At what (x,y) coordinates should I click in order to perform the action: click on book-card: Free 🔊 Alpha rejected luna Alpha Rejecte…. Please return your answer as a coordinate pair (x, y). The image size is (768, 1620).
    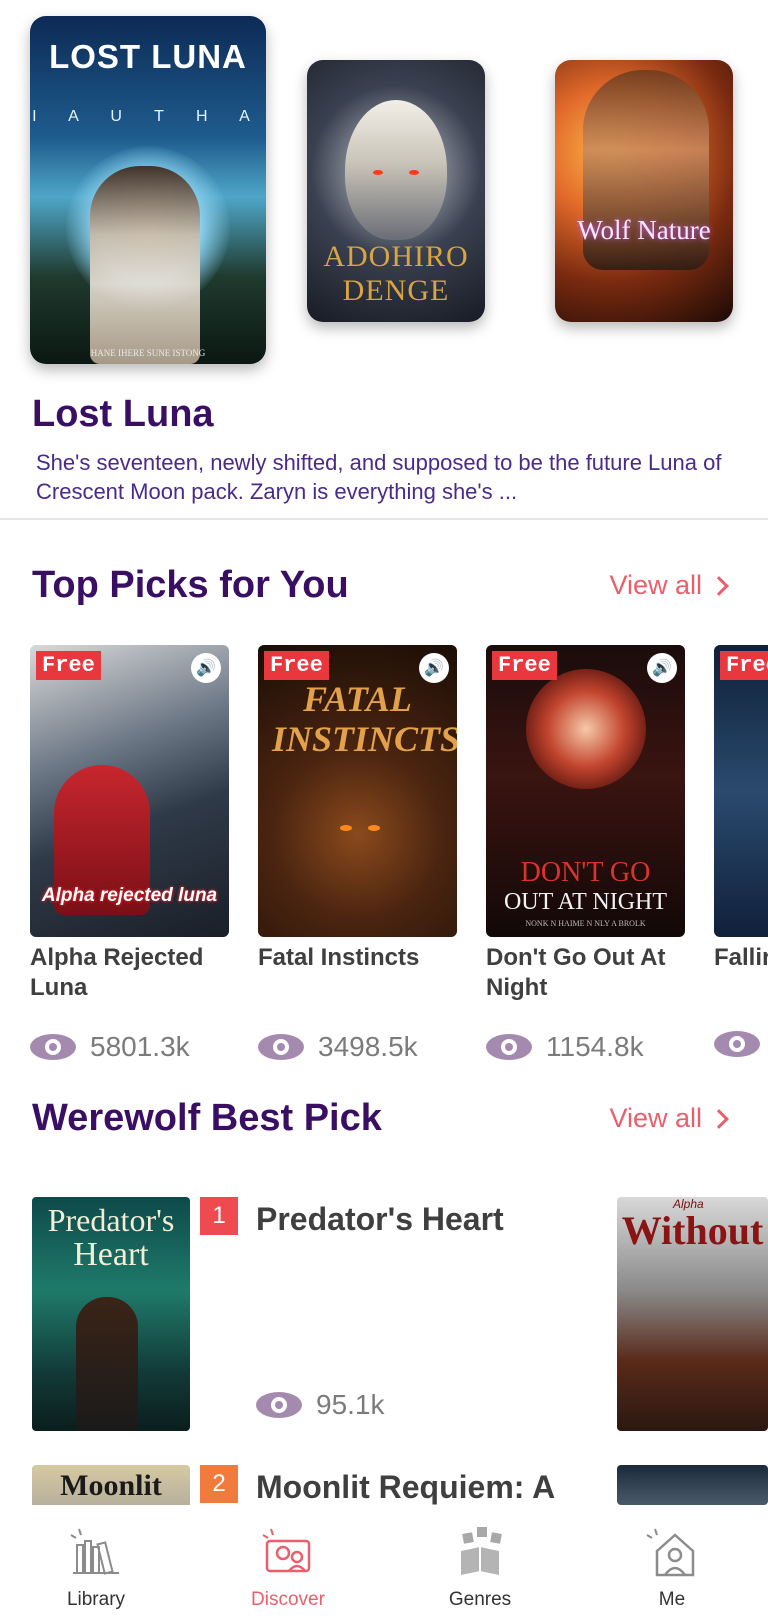
    Looking at the image, I should click on (129, 854).